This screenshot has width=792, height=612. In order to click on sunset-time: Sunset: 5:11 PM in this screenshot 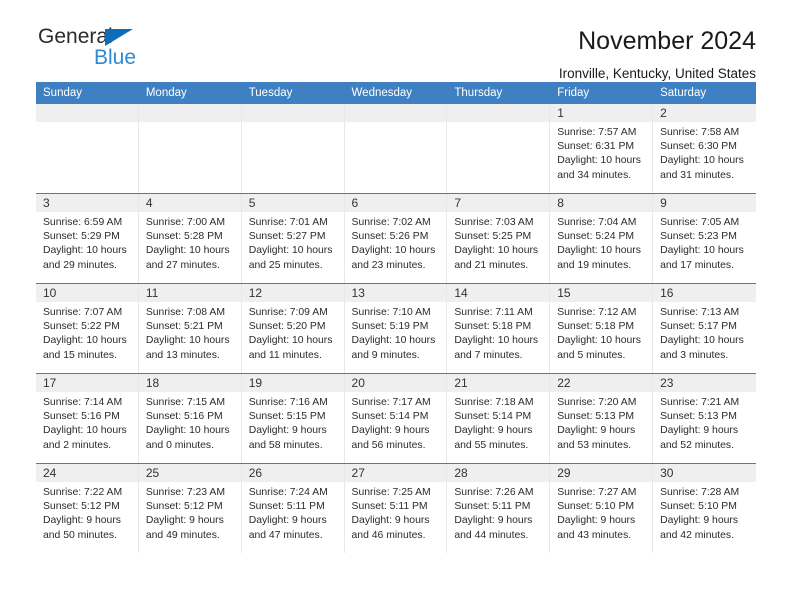, I will do `click(492, 507)`.